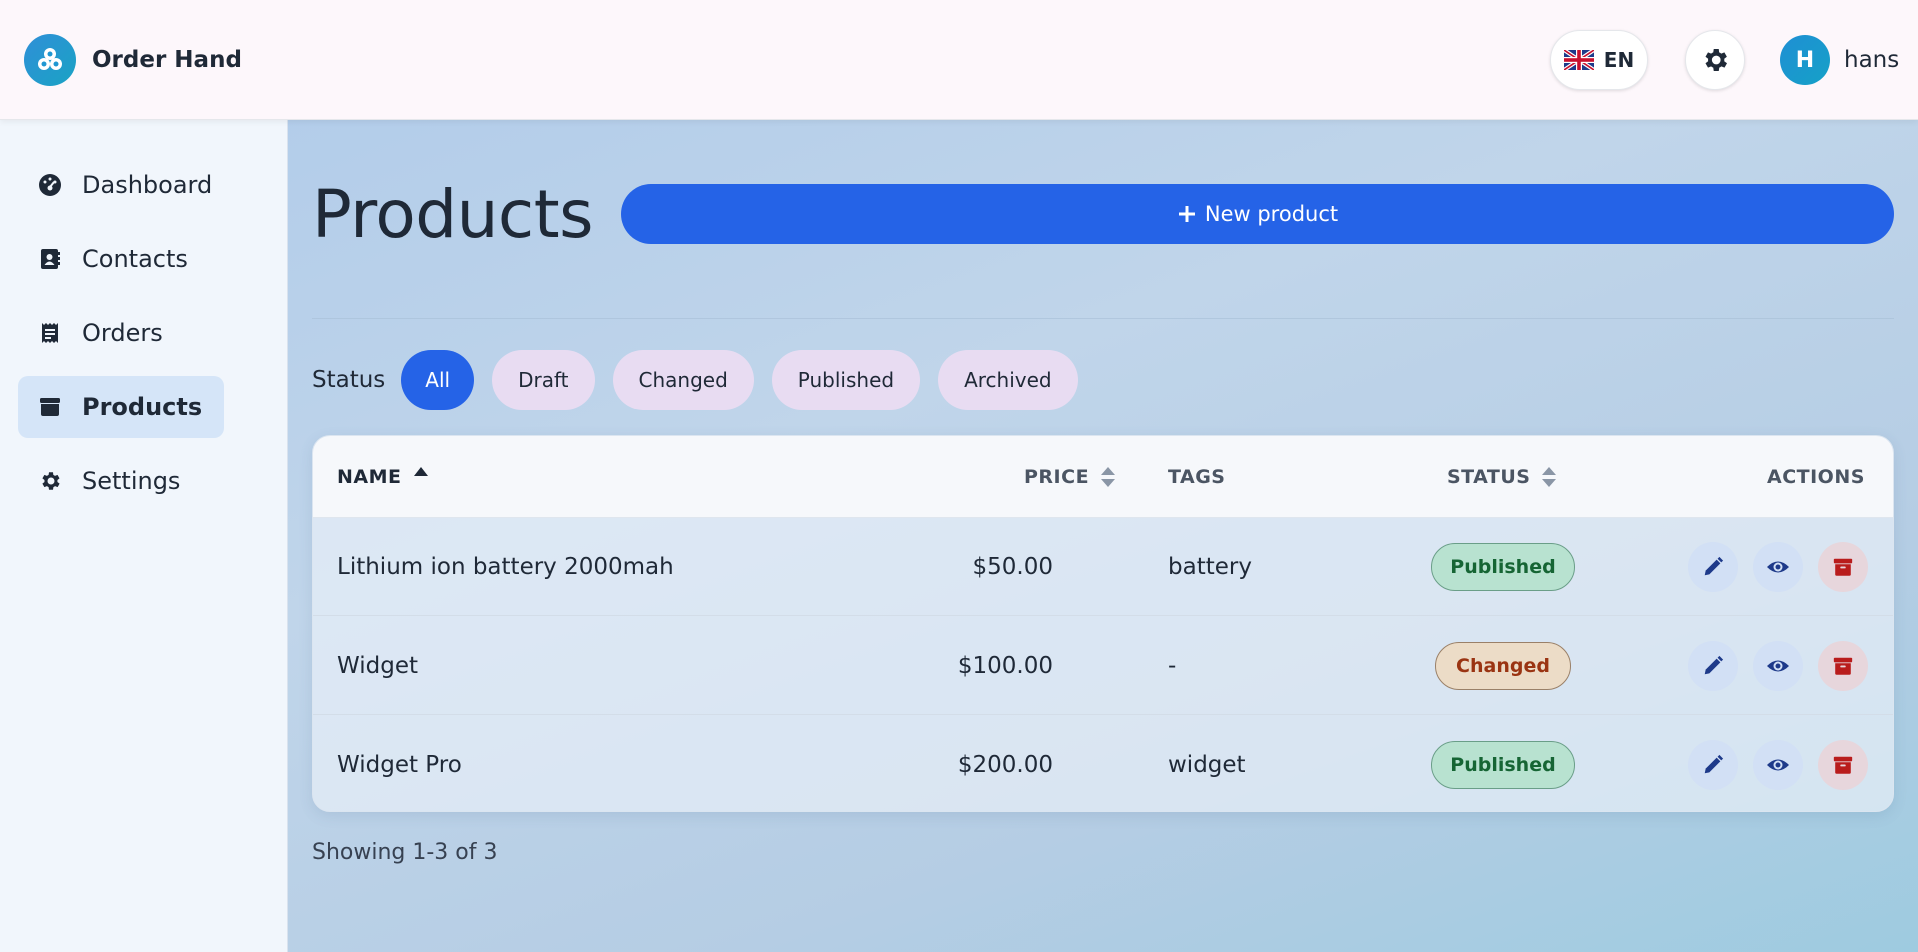 Image resolution: width=1918 pixels, height=952 pixels. What do you see at coordinates (1103, 666) in the screenshot?
I see `table-row: Widget $100.00 - Changed` at bounding box center [1103, 666].